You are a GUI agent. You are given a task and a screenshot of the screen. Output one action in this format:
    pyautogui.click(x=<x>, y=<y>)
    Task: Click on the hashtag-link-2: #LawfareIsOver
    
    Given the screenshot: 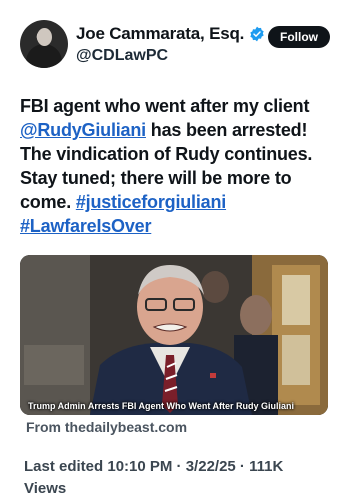 What is the action you would take?
    pyautogui.click(x=85, y=226)
    